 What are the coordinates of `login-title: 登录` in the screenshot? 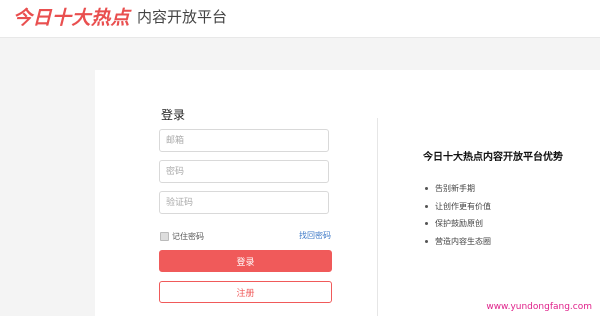 It's located at (173, 115).